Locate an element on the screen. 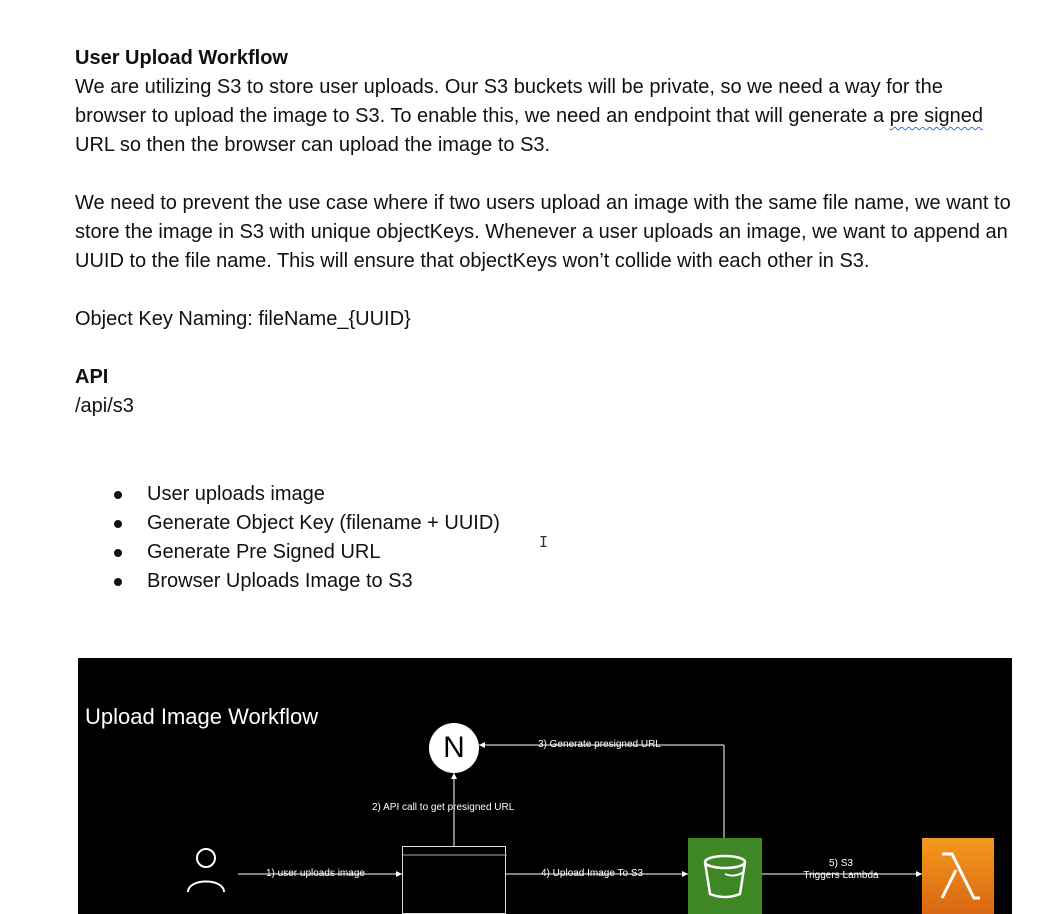  api-heading: API is located at coordinates (92, 377).